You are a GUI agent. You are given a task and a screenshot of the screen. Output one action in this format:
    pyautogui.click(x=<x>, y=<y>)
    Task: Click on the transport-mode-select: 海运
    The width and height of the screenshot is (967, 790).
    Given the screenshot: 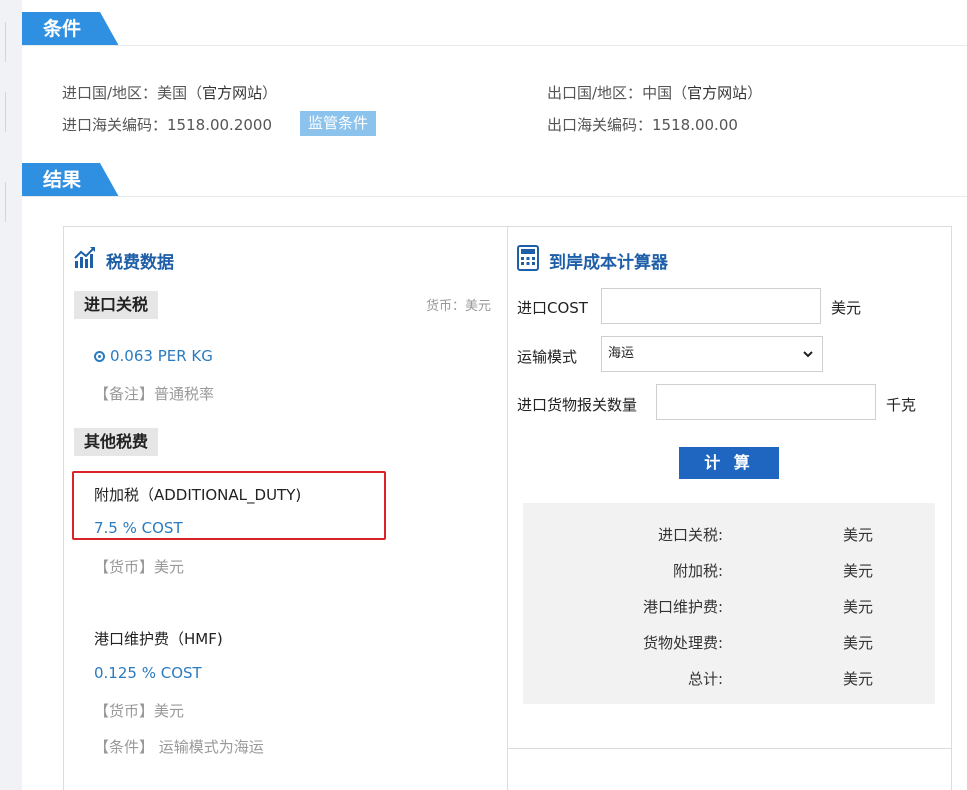 What is the action you would take?
    pyautogui.click(x=712, y=354)
    